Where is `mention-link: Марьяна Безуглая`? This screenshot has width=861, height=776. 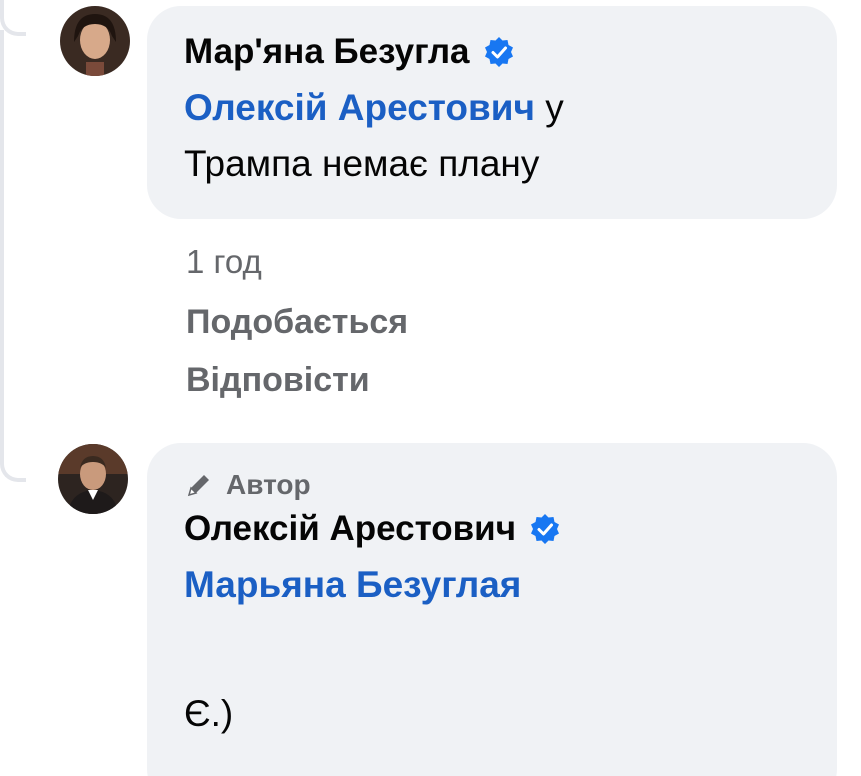 mention-link: Марьяна Безуглая is located at coordinates (352, 584).